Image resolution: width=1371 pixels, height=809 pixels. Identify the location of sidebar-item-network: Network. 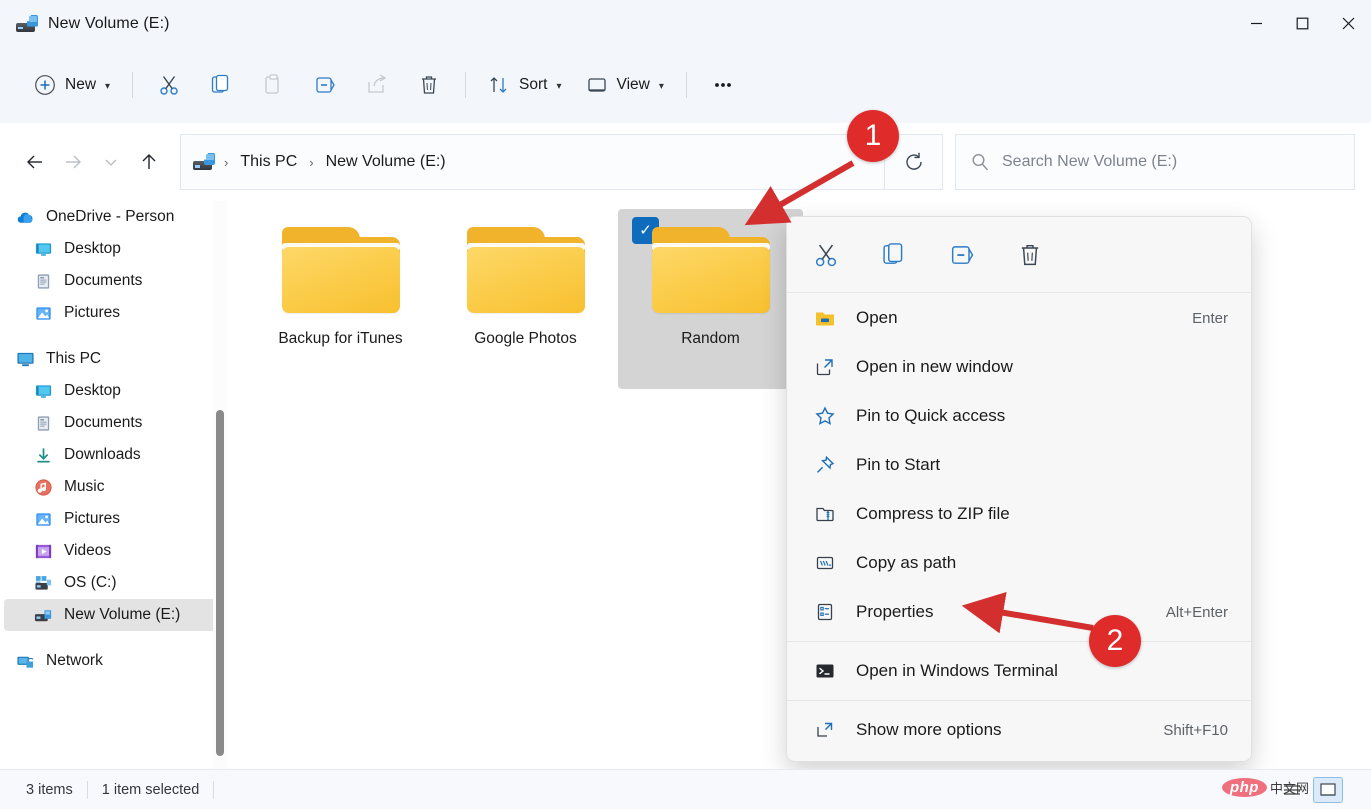
(114, 661).